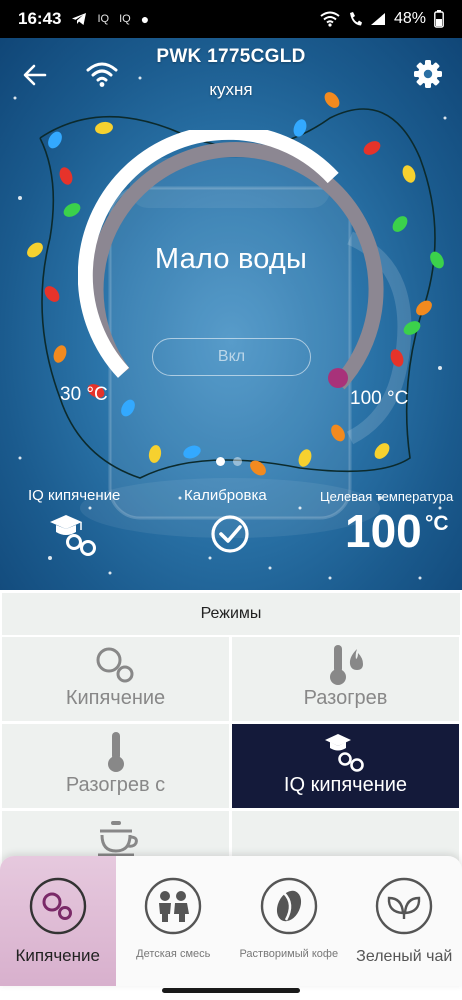 Image resolution: width=462 pixels, height=1000 pixels. What do you see at coordinates (117, 839) in the screenshot?
I see `teapot-icon` at bounding box center [117, 839].